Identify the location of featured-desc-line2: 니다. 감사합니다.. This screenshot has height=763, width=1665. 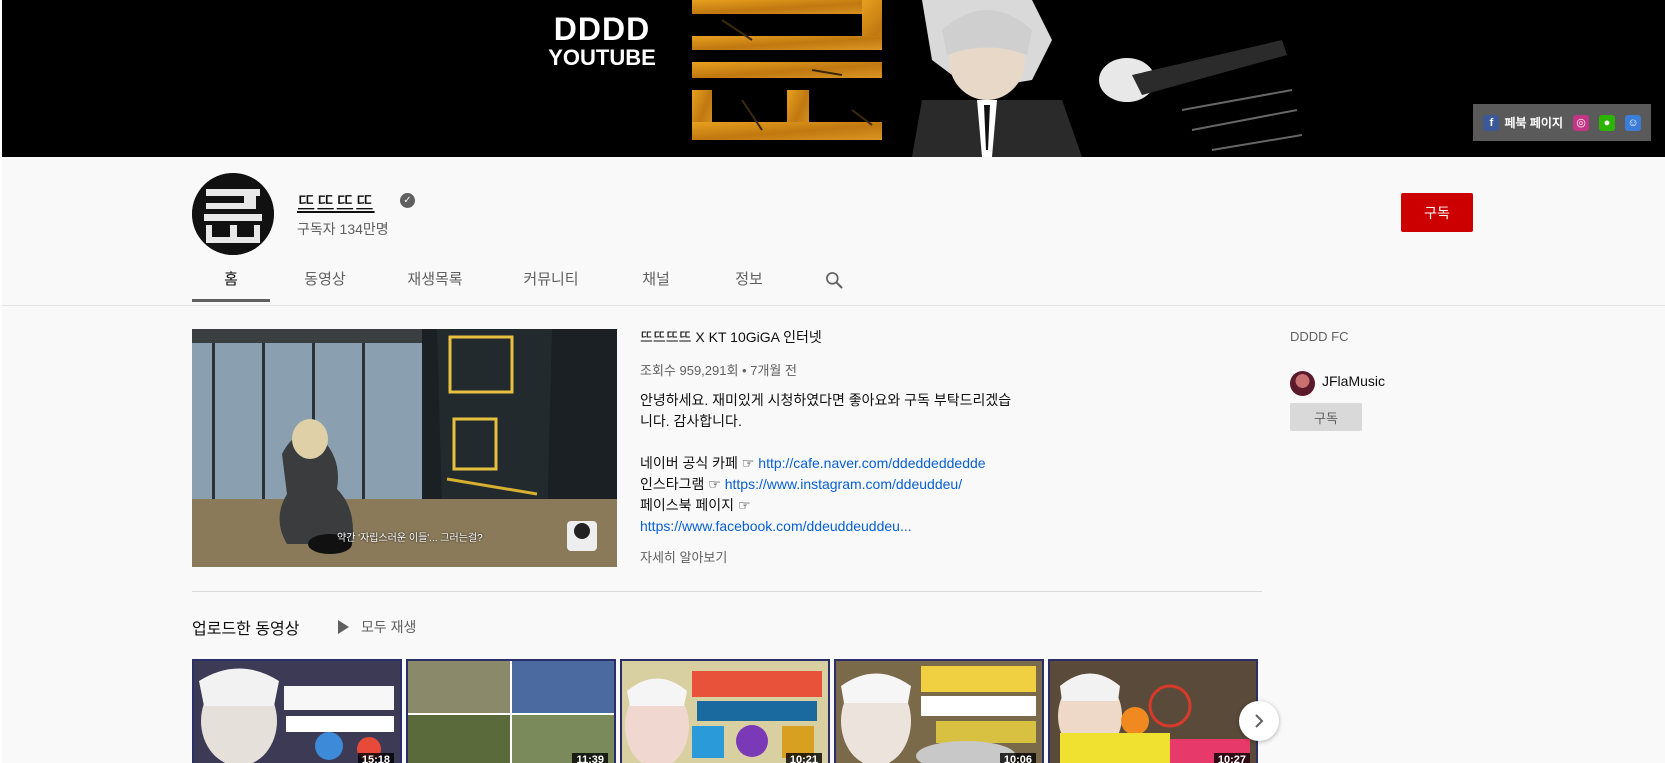
(691, 421).